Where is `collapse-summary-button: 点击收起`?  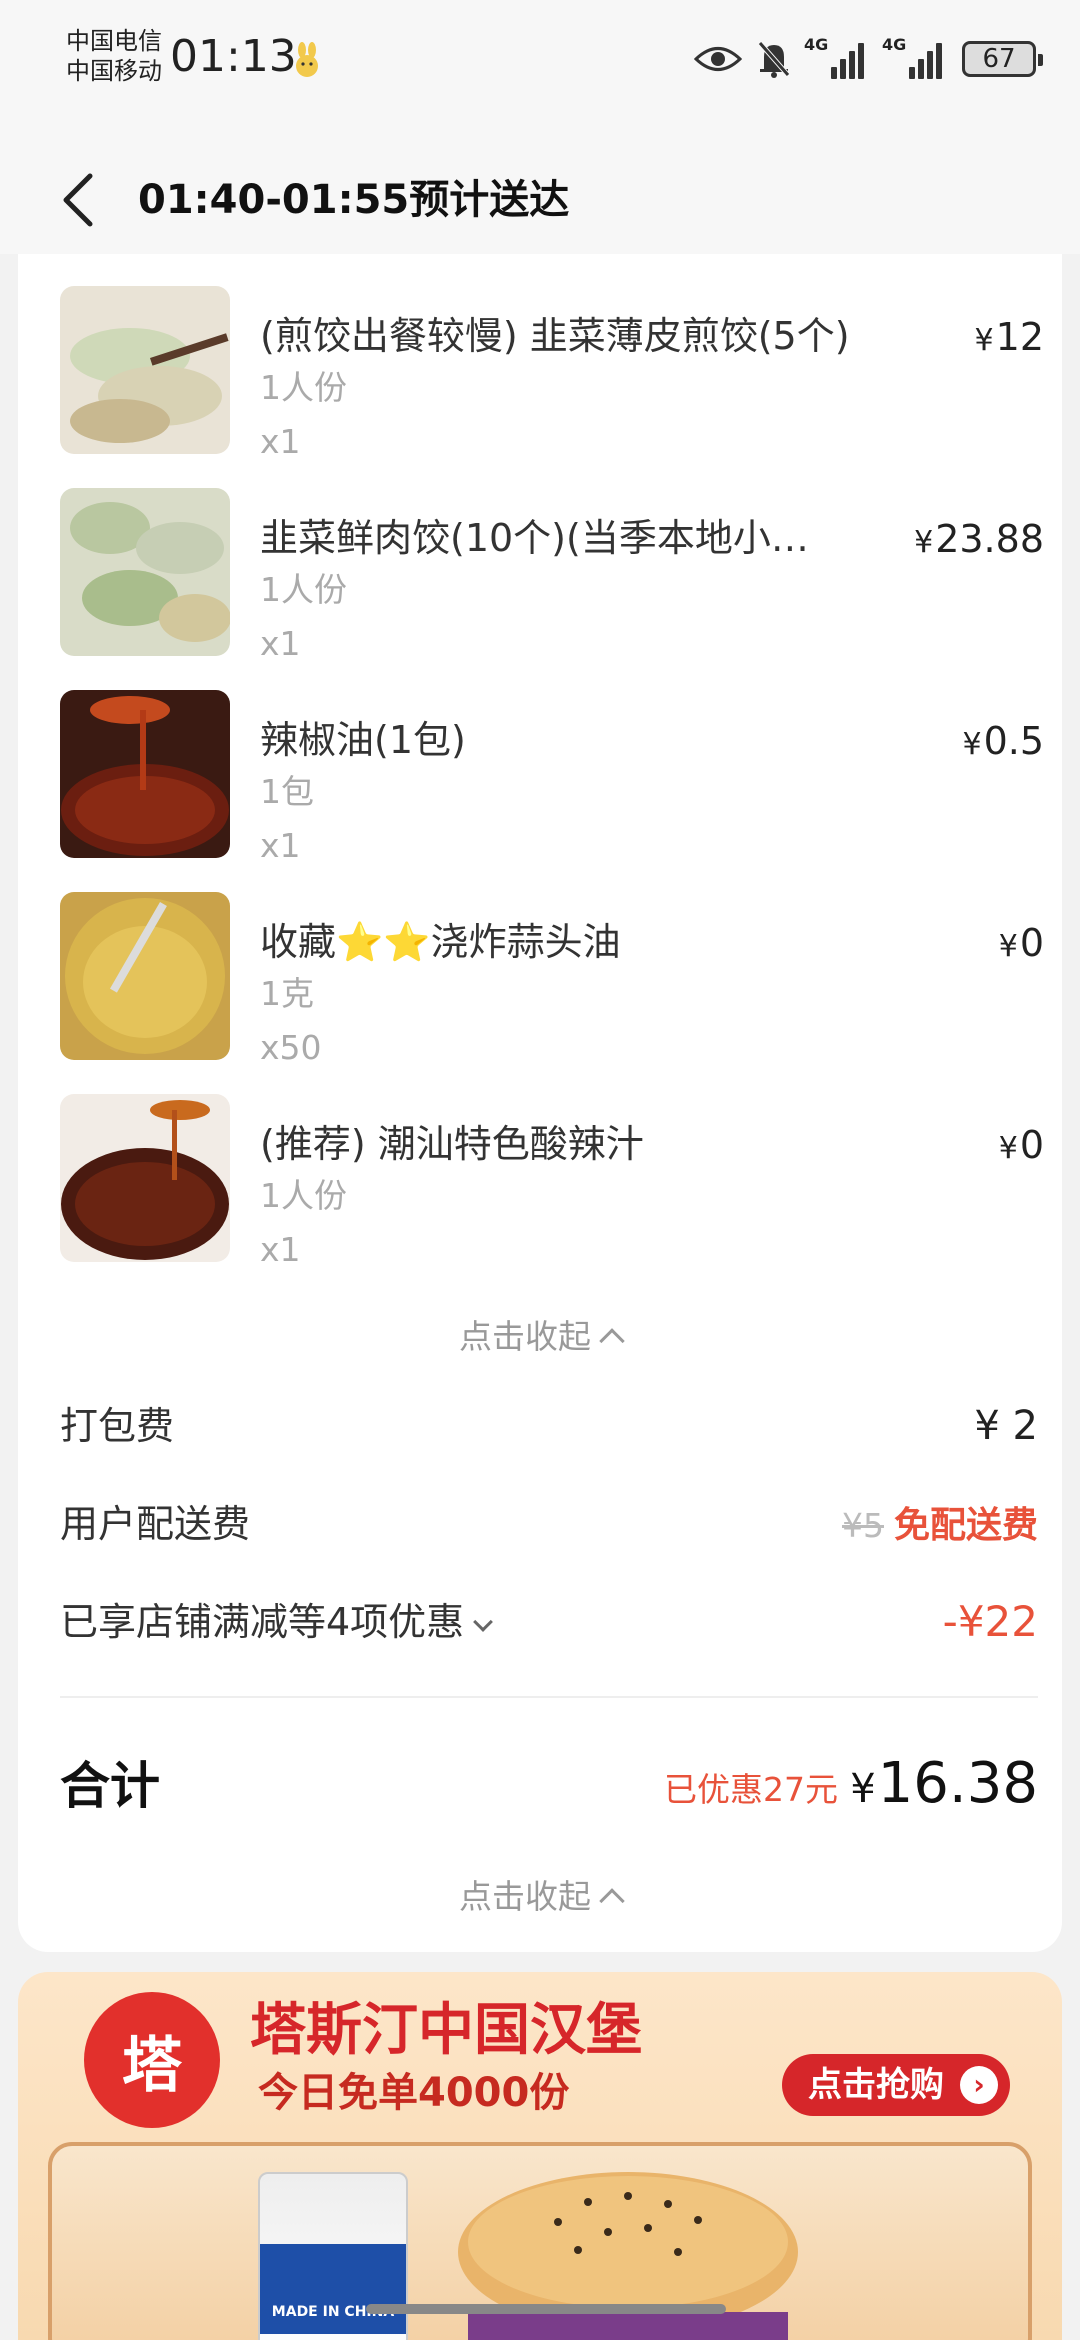
collapse-summary-button: 点击收起 is located at coordinates (540, 1894).